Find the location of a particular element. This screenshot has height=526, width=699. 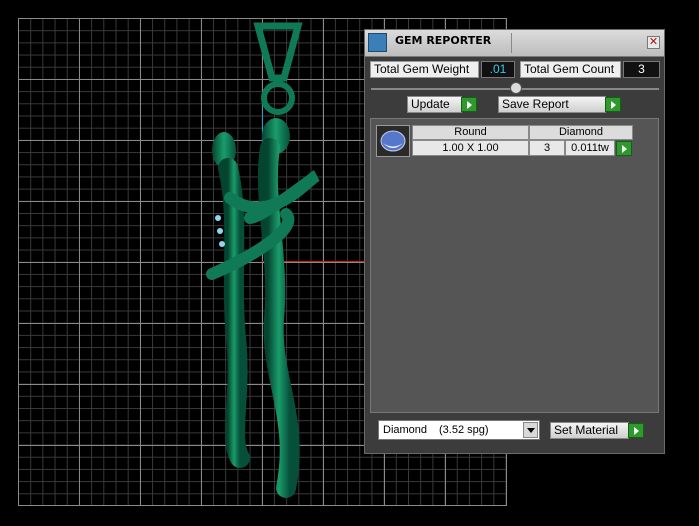

column-header-material: Diamond is located at coordinates (581, 132).